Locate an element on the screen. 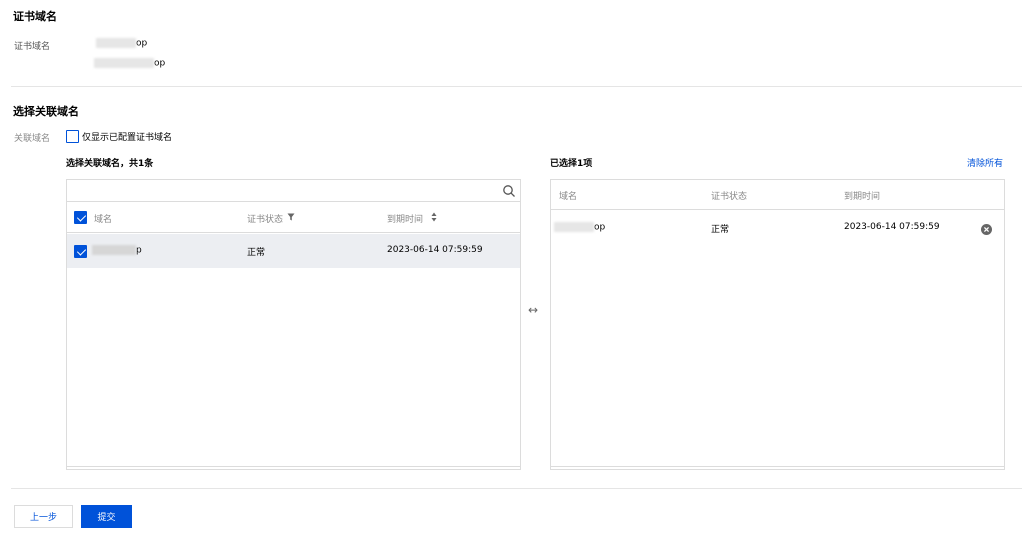  remove-icon is located at coordinates (986, 231).